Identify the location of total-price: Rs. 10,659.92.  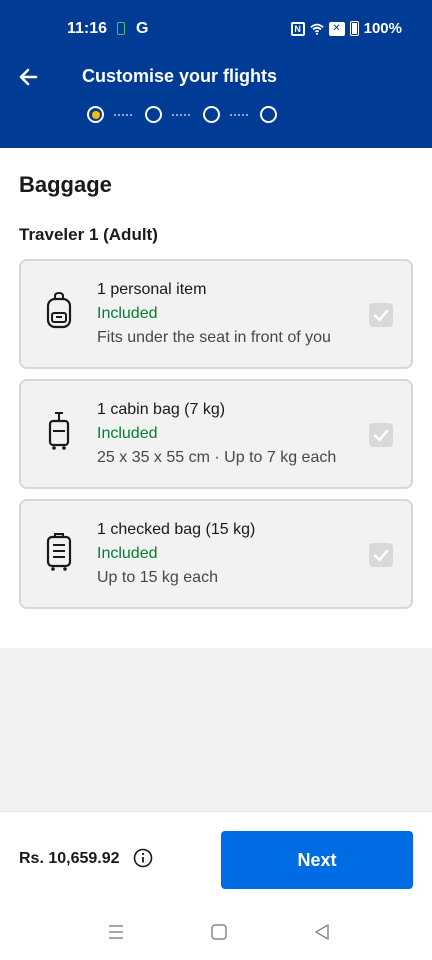
(69, 858).